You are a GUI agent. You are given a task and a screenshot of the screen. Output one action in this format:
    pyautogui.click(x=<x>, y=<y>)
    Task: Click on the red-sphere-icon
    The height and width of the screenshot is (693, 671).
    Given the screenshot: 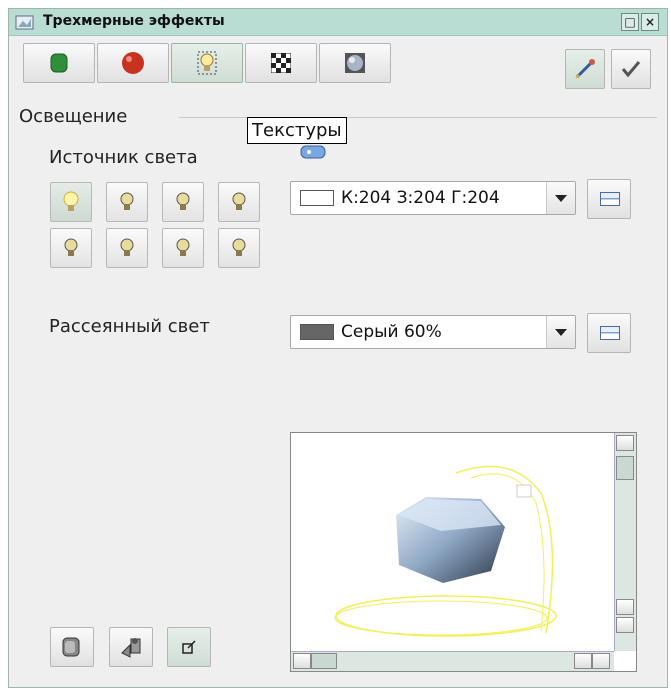 What is the action you would take?
    pyautogui.click(x=133, y=63)
    